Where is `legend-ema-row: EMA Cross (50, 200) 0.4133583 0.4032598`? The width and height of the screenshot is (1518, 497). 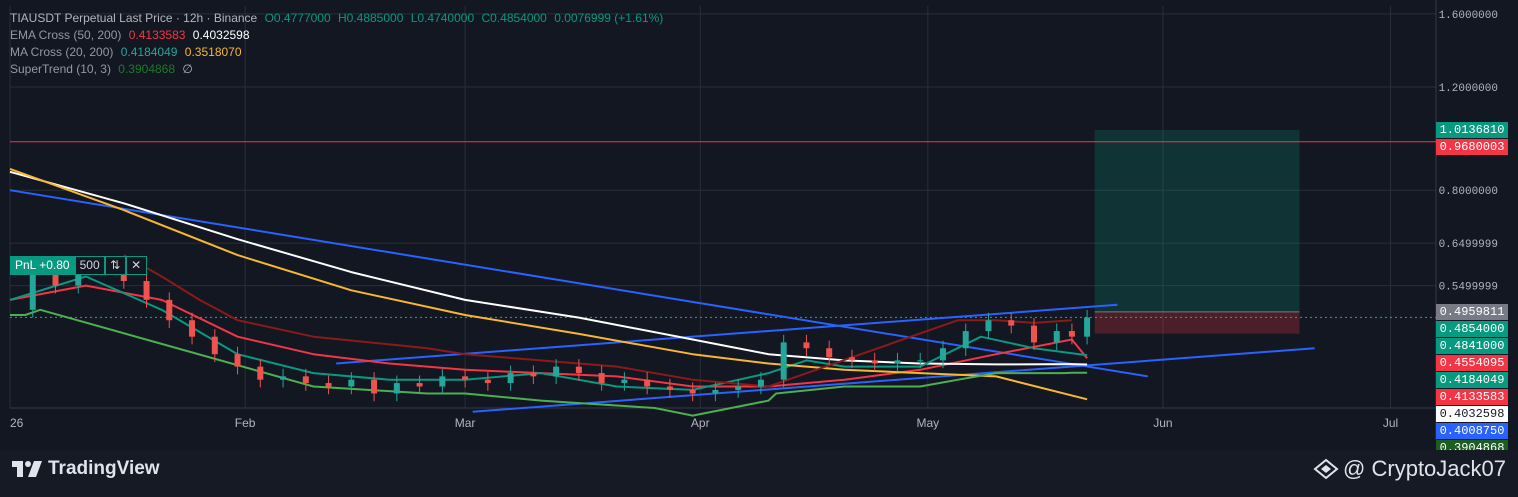 legend-ema-row: EMA Cross (50, 200) 0.4133583 0.4032598 is located at coordinates (338, 35).